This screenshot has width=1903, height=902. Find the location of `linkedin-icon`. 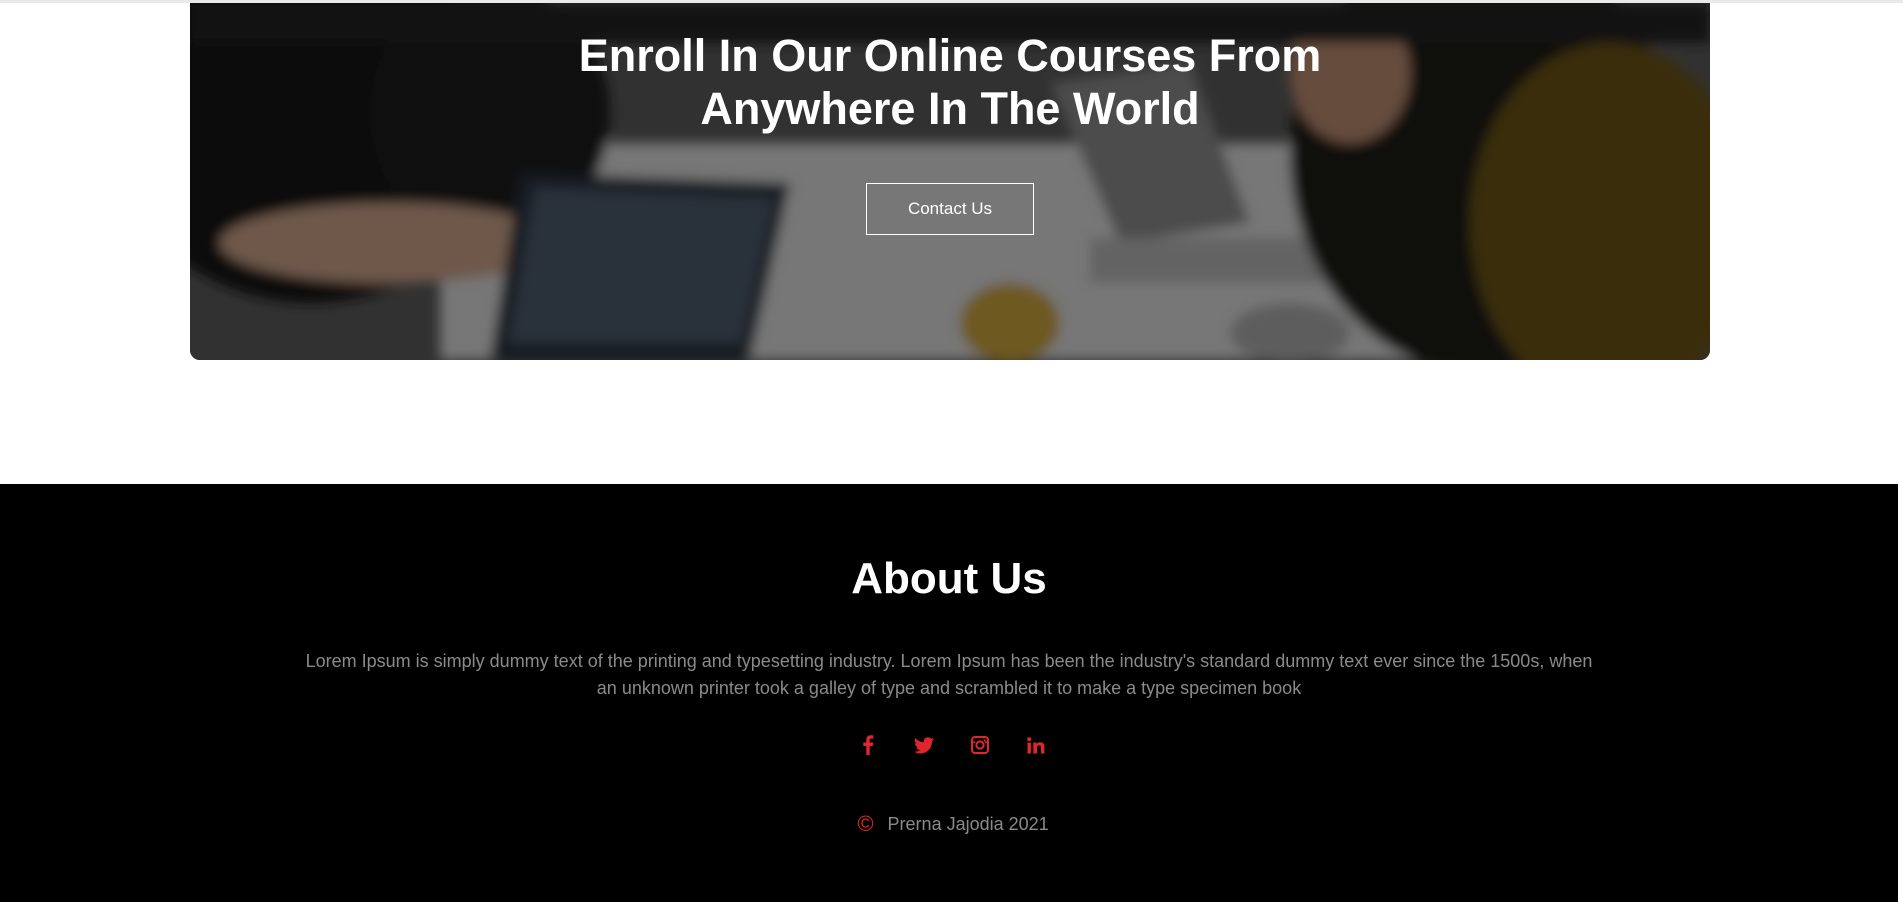

linkedin-icon is located at coordinates (1035, 744).